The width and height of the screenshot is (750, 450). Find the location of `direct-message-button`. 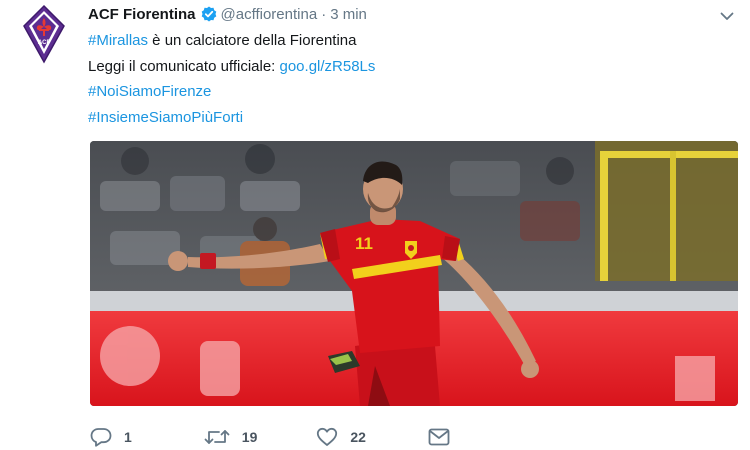

direct-message-button is located at coordinates (439, 437).